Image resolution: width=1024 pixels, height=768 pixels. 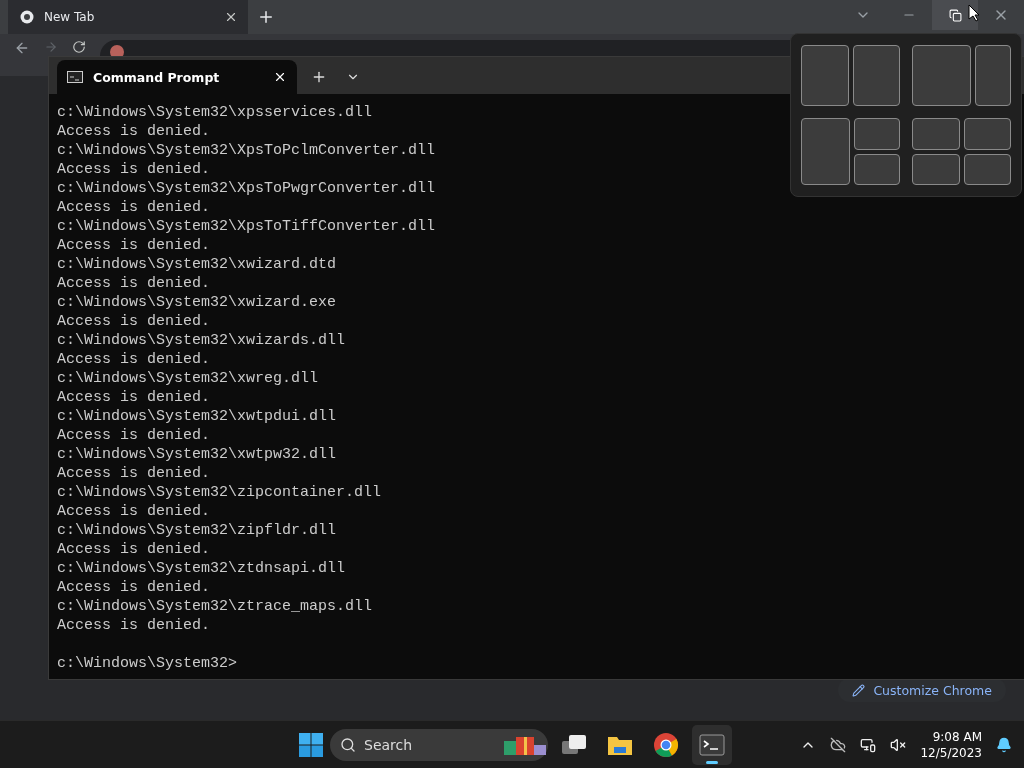 I want to click on console-line: c:\Windows\System32\xwtpw32.dll, so click(x=197, y=454).